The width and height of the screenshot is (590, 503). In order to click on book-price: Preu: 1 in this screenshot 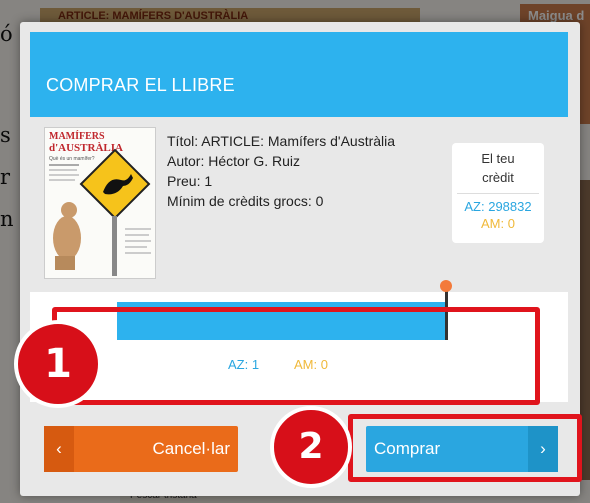, I will do `click(190, 181)`.